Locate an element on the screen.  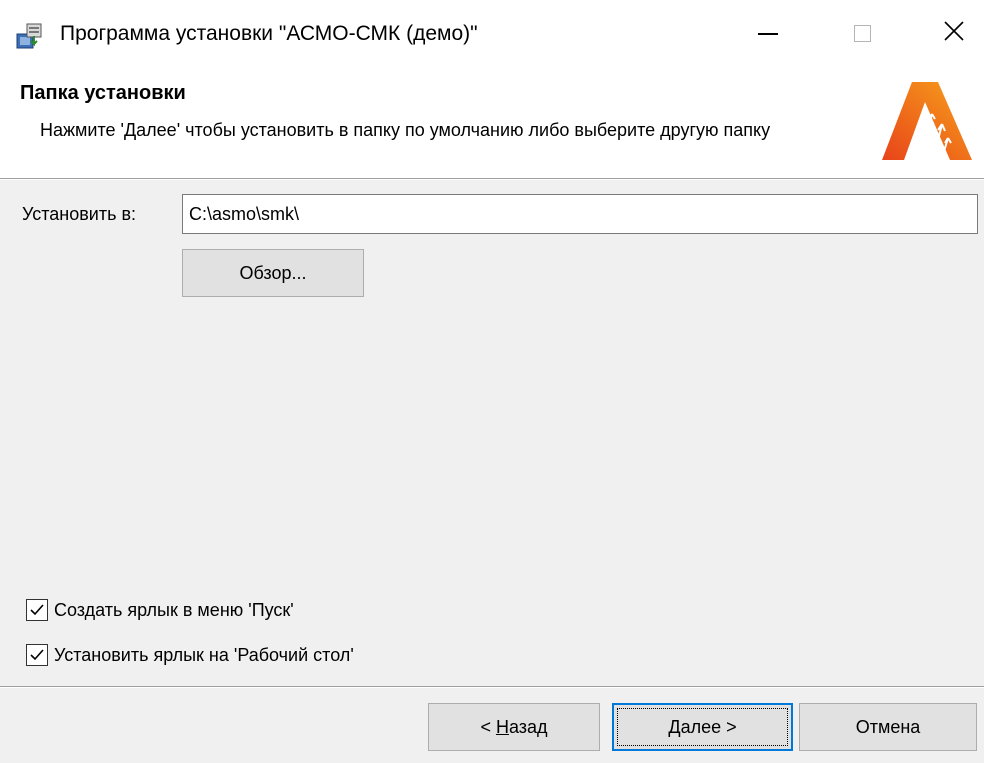
installer-icon is located at coordinates (30, 36).